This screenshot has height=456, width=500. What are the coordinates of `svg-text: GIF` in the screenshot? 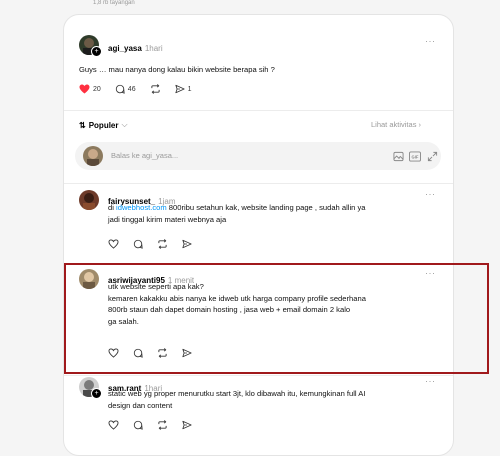 It's located at (415, 156).